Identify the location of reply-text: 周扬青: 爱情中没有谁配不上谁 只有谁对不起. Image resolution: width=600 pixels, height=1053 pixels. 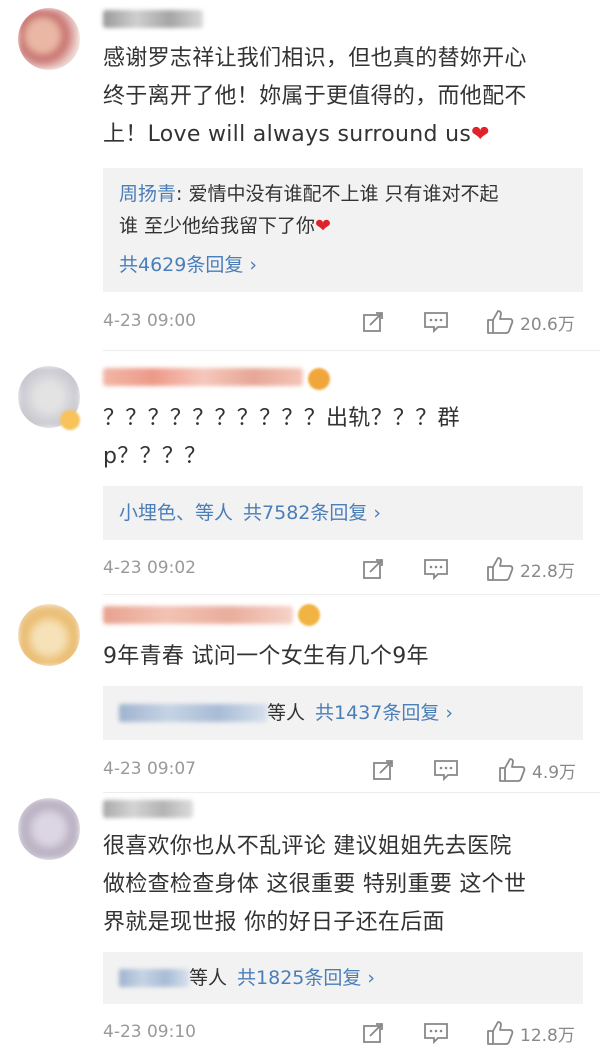
(344, 194).